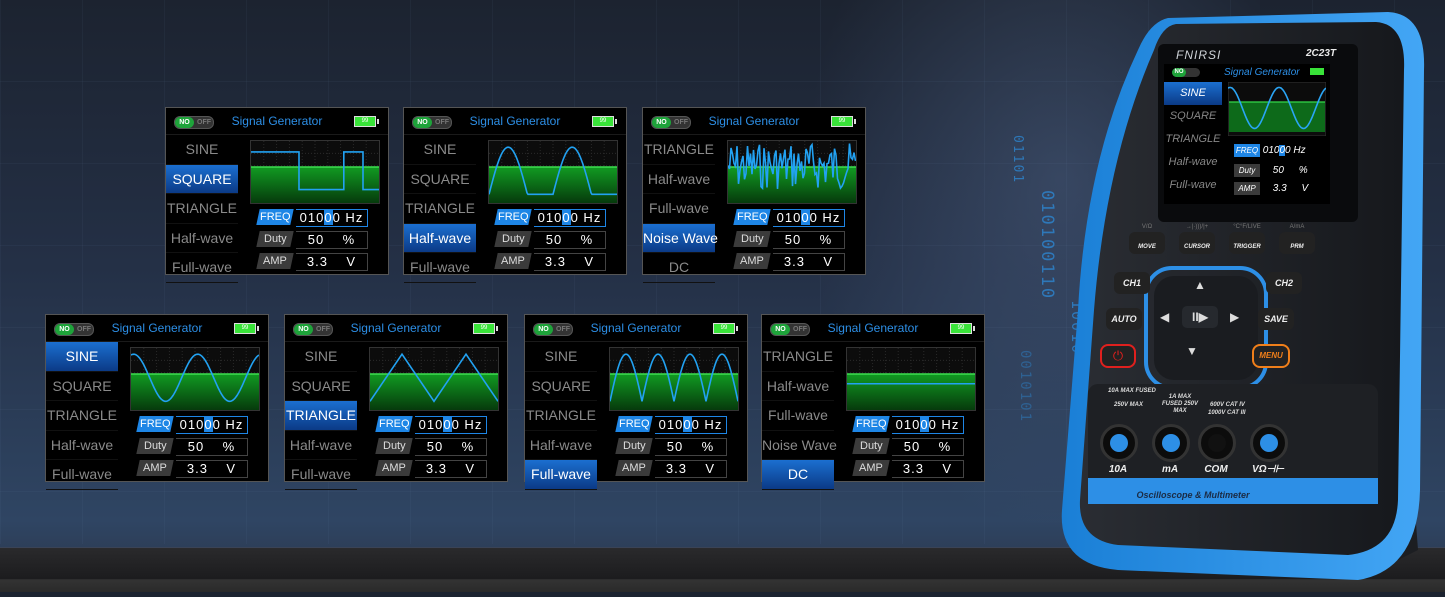 This screenshot has height=597, width=1445. What do you see at coordinates (1193, 162) in the screenshot?
I see `device-waveform-option: Half-wave` at bounding box center [1193, 162].